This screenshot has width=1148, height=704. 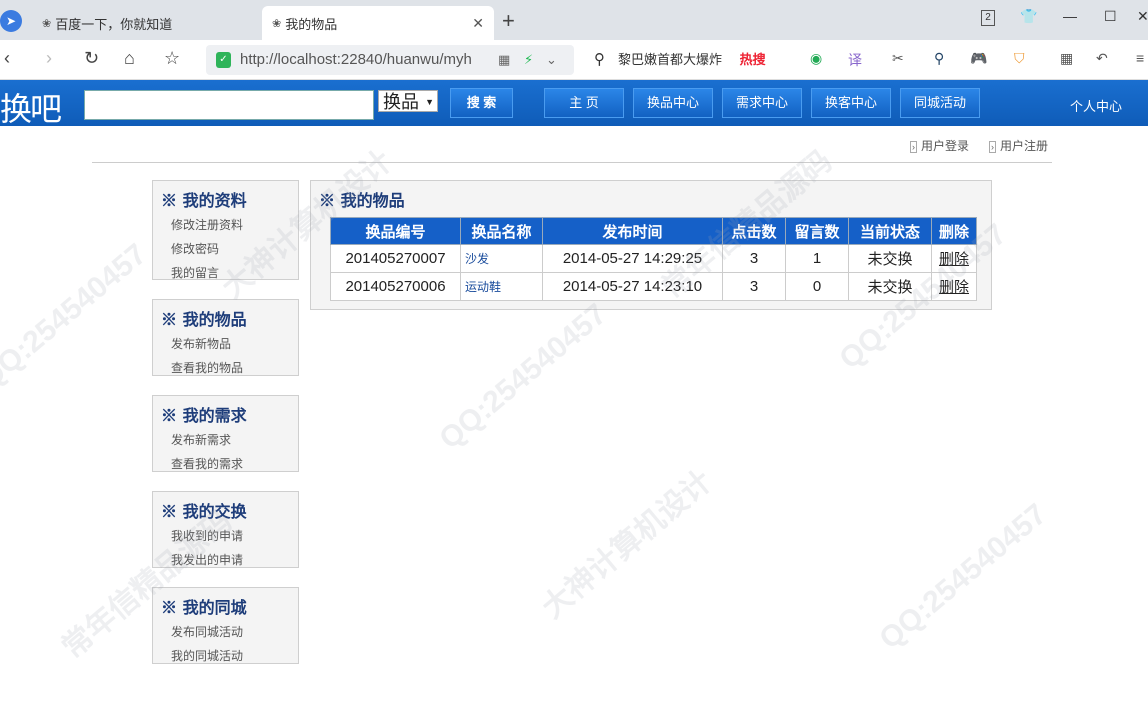 What do you see at coordinates (501, 231) in the screenshot?
I see `column-header: 换品名称` at bounding box center [501, 231].